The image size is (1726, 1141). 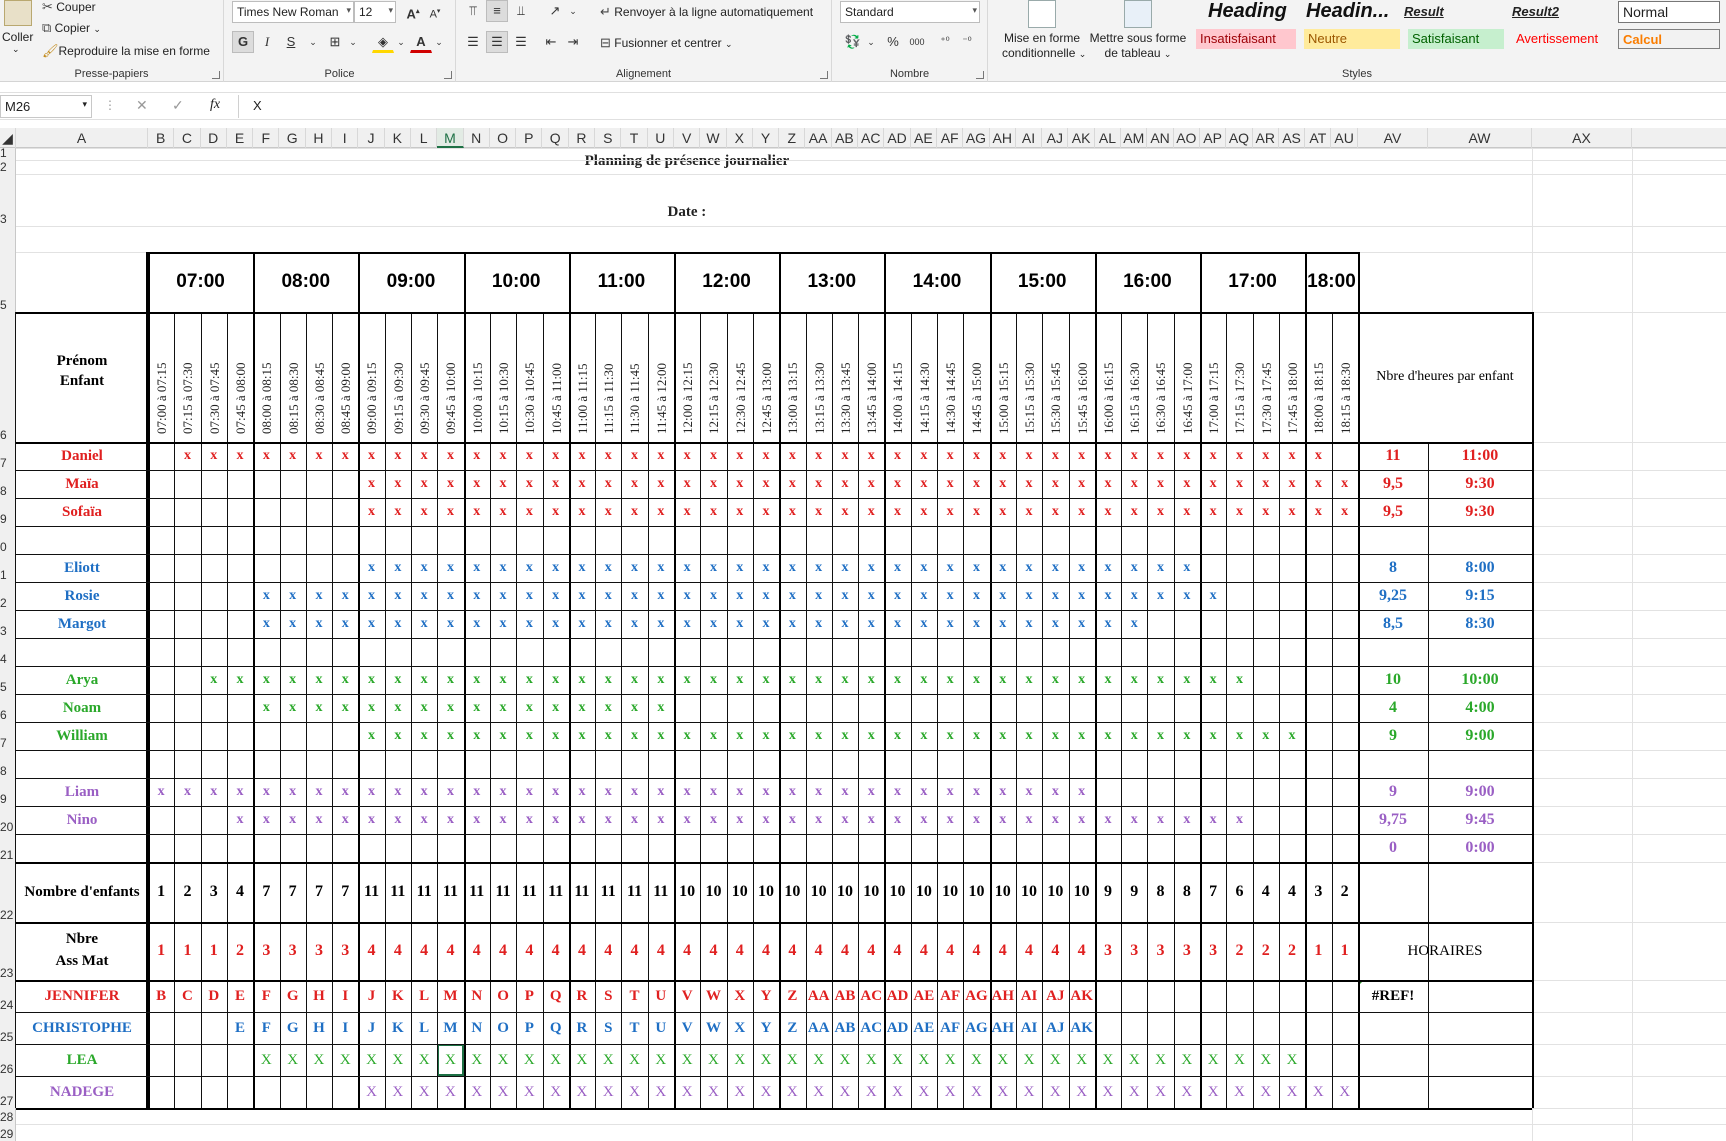 What do you see at coordinates (831, 282) in the screenshot?
I see `hour-header: 13:00` at bounding box center [831, 282].